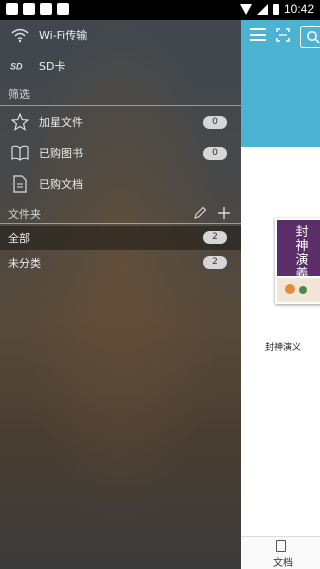  What do you see at coordinates (283, 563) in the screenshot?
I see `tab-label: 文档` at bounding box center [283, 563].